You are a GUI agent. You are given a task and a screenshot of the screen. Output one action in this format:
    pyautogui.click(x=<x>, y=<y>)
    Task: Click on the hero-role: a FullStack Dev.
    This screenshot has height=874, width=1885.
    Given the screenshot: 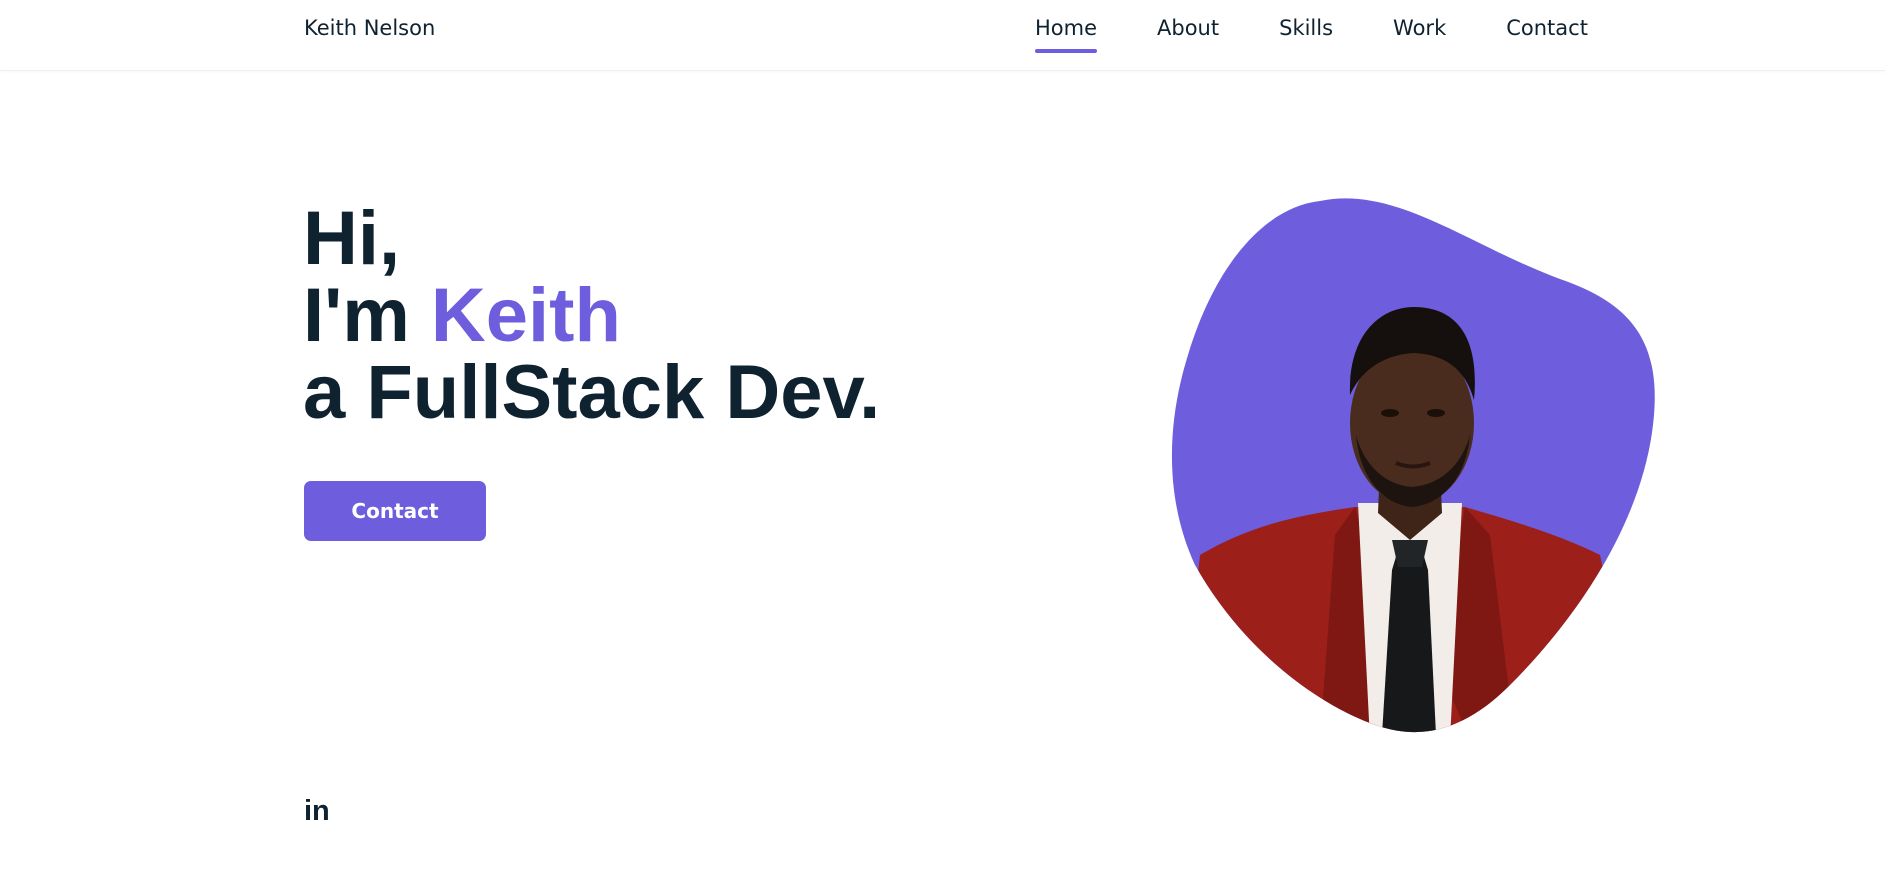 What is the action you would take?
    pyautogui.click(x=592, y=392)
    